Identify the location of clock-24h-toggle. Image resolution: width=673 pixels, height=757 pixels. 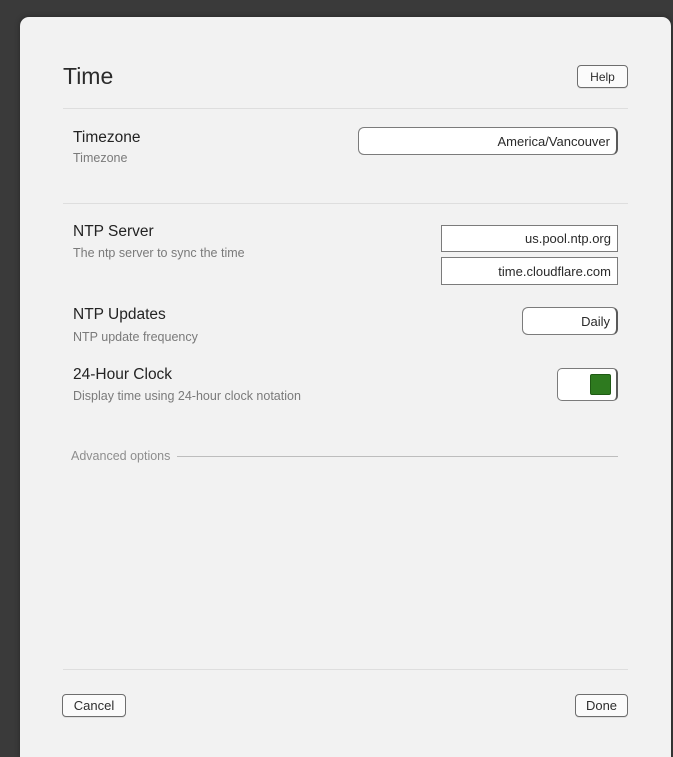
(587, 384).